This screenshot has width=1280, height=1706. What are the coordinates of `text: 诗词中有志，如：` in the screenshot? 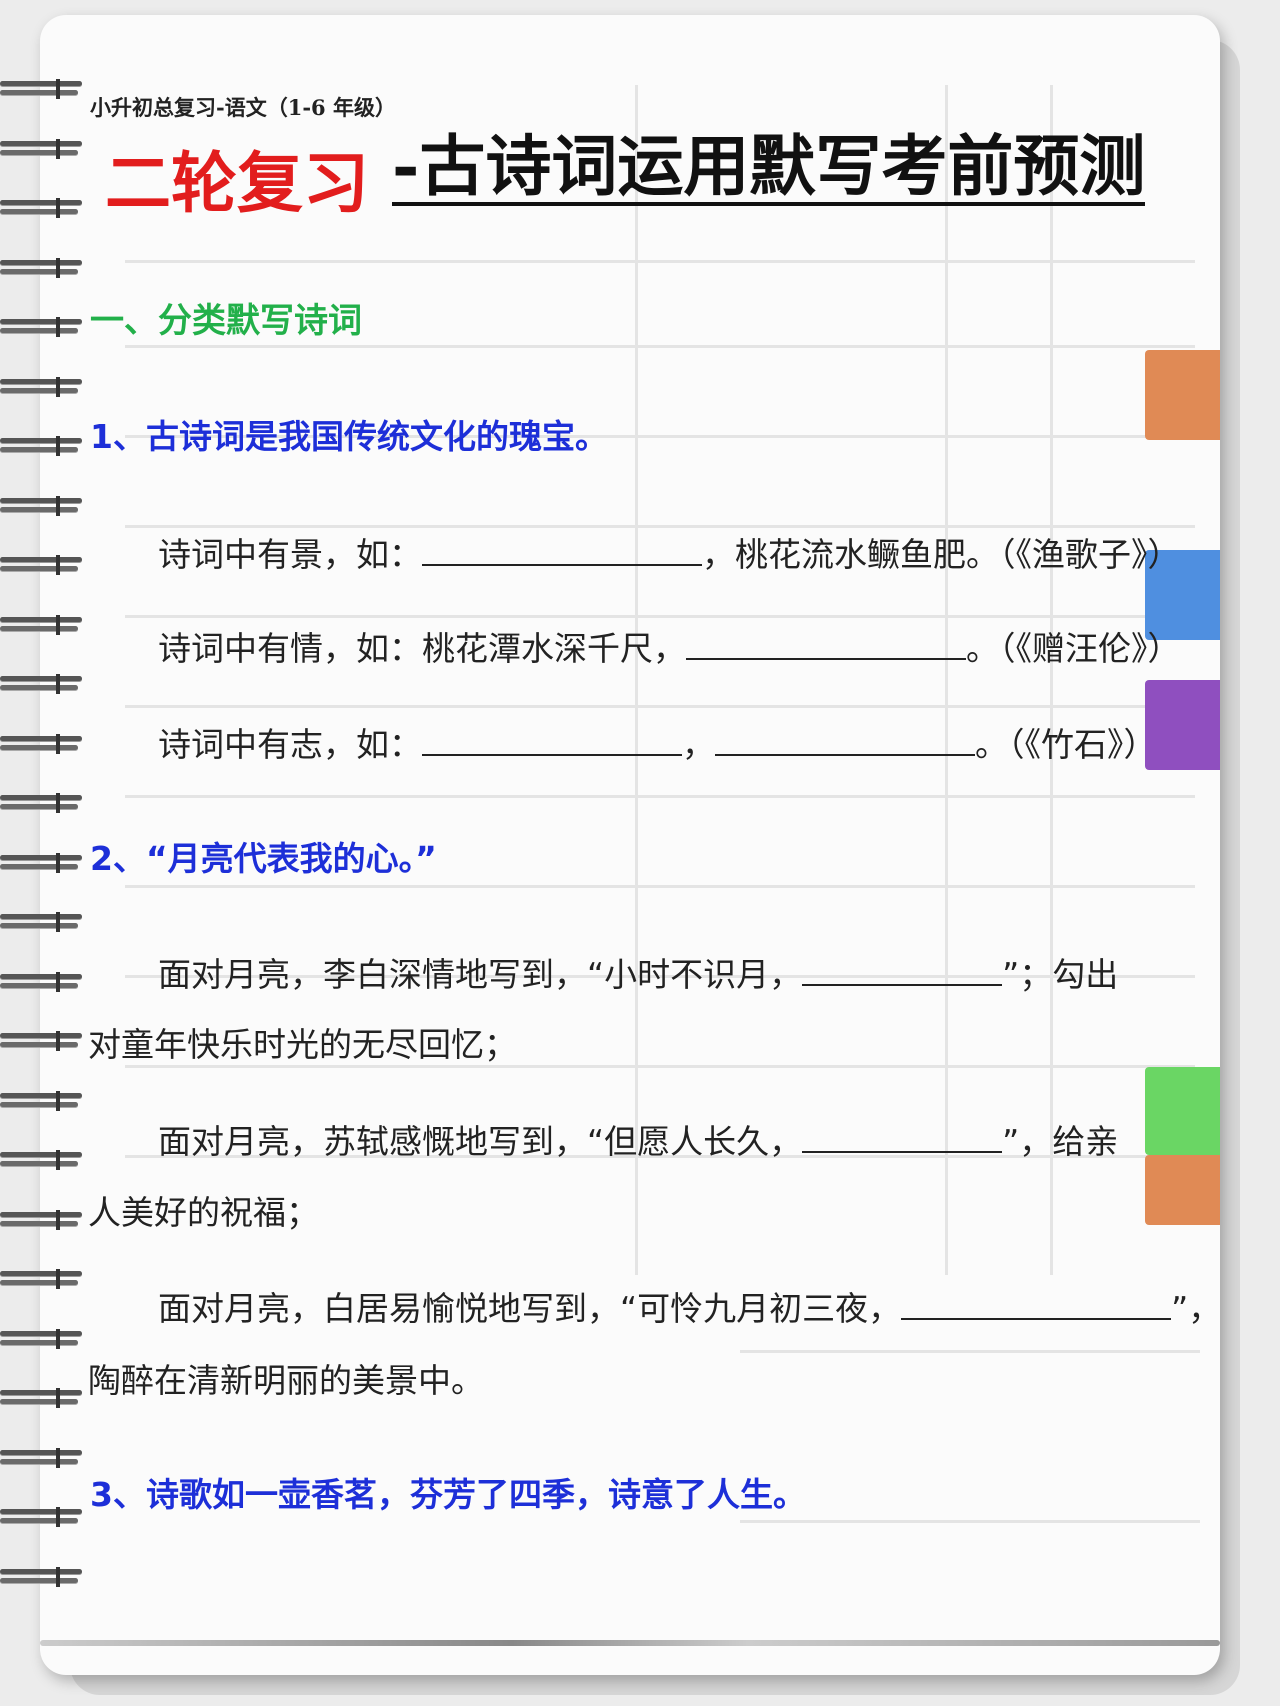 It's located at (290, 744).